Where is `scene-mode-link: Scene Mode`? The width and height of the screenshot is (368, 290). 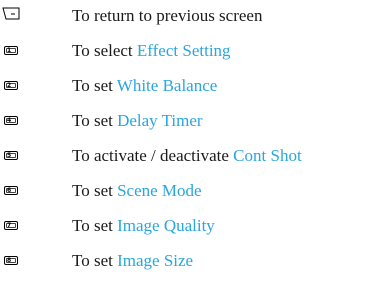
scene-mode-link: Scene Mode is located at coordinates (159, 190).